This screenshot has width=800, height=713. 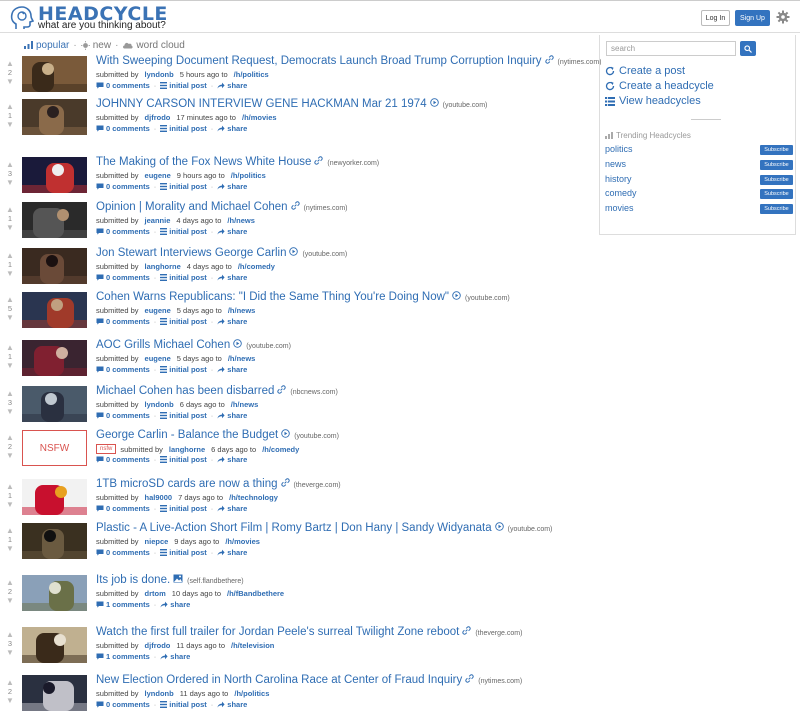 What do you see at coordinates (159, 404) in the screenshot?
I see `post-author-link: lyndonb` at bounding box center [159, 404].